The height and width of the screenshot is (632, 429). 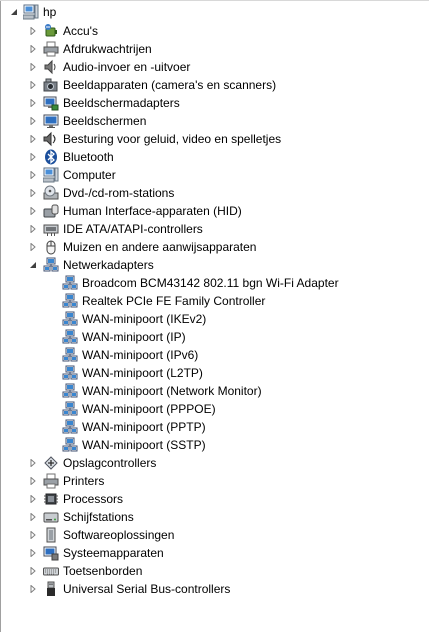 I want to click on device-category: Bluetooth, so click(x=214, y=157).